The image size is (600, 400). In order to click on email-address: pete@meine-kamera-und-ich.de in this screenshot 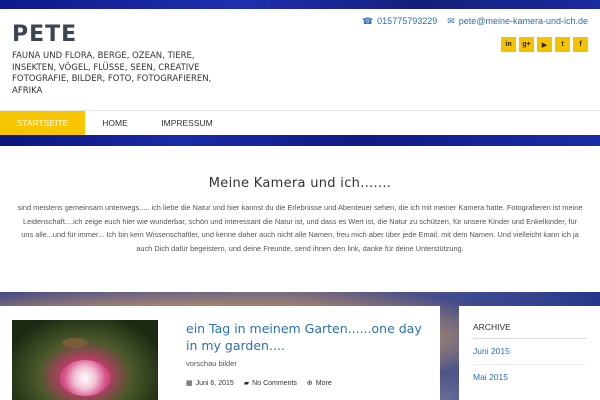, I will do `click(523, 21)`.